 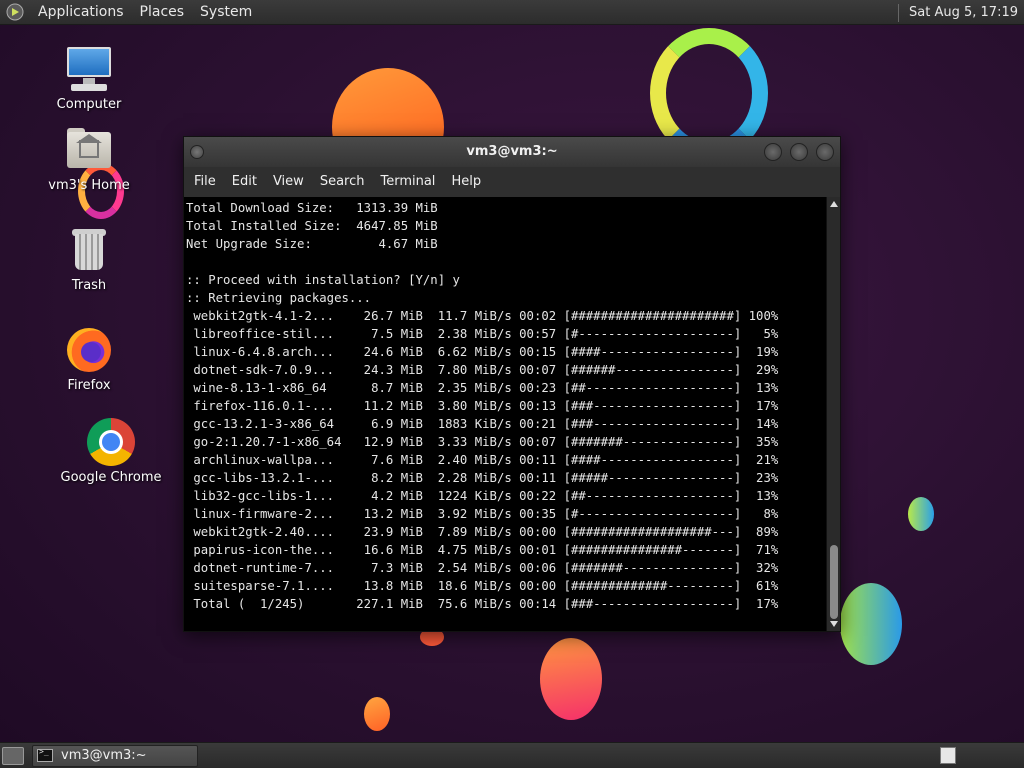 I want to click on trash-icon, so click(x=89, y=250).